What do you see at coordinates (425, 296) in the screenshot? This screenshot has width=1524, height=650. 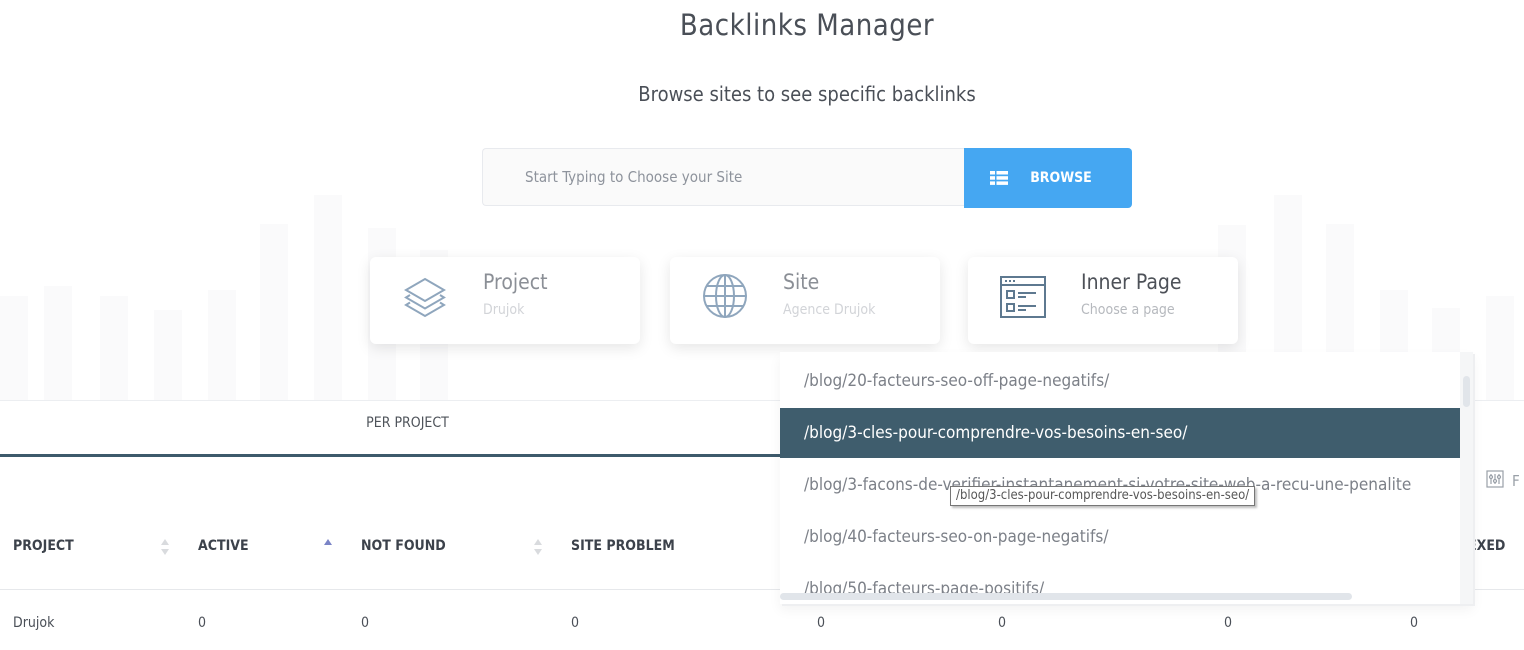 I see `layers-icon` at bounding box center [425, 296].